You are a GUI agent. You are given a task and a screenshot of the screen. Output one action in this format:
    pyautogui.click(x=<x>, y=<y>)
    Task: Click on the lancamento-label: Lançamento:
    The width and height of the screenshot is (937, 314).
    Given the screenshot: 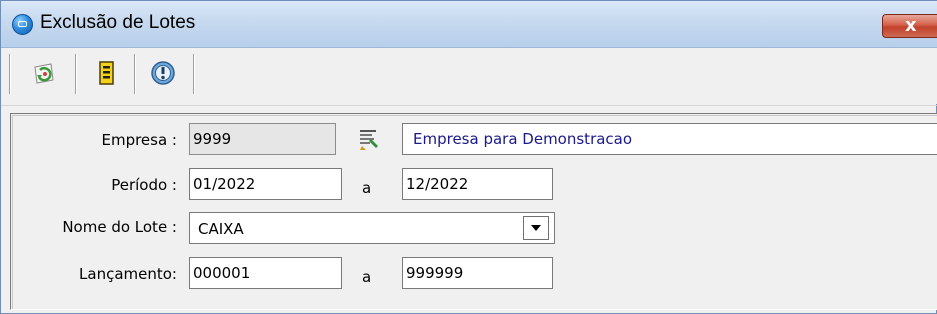 What is the action you would take?
    pyautogui.click(x=128, y=274)
    